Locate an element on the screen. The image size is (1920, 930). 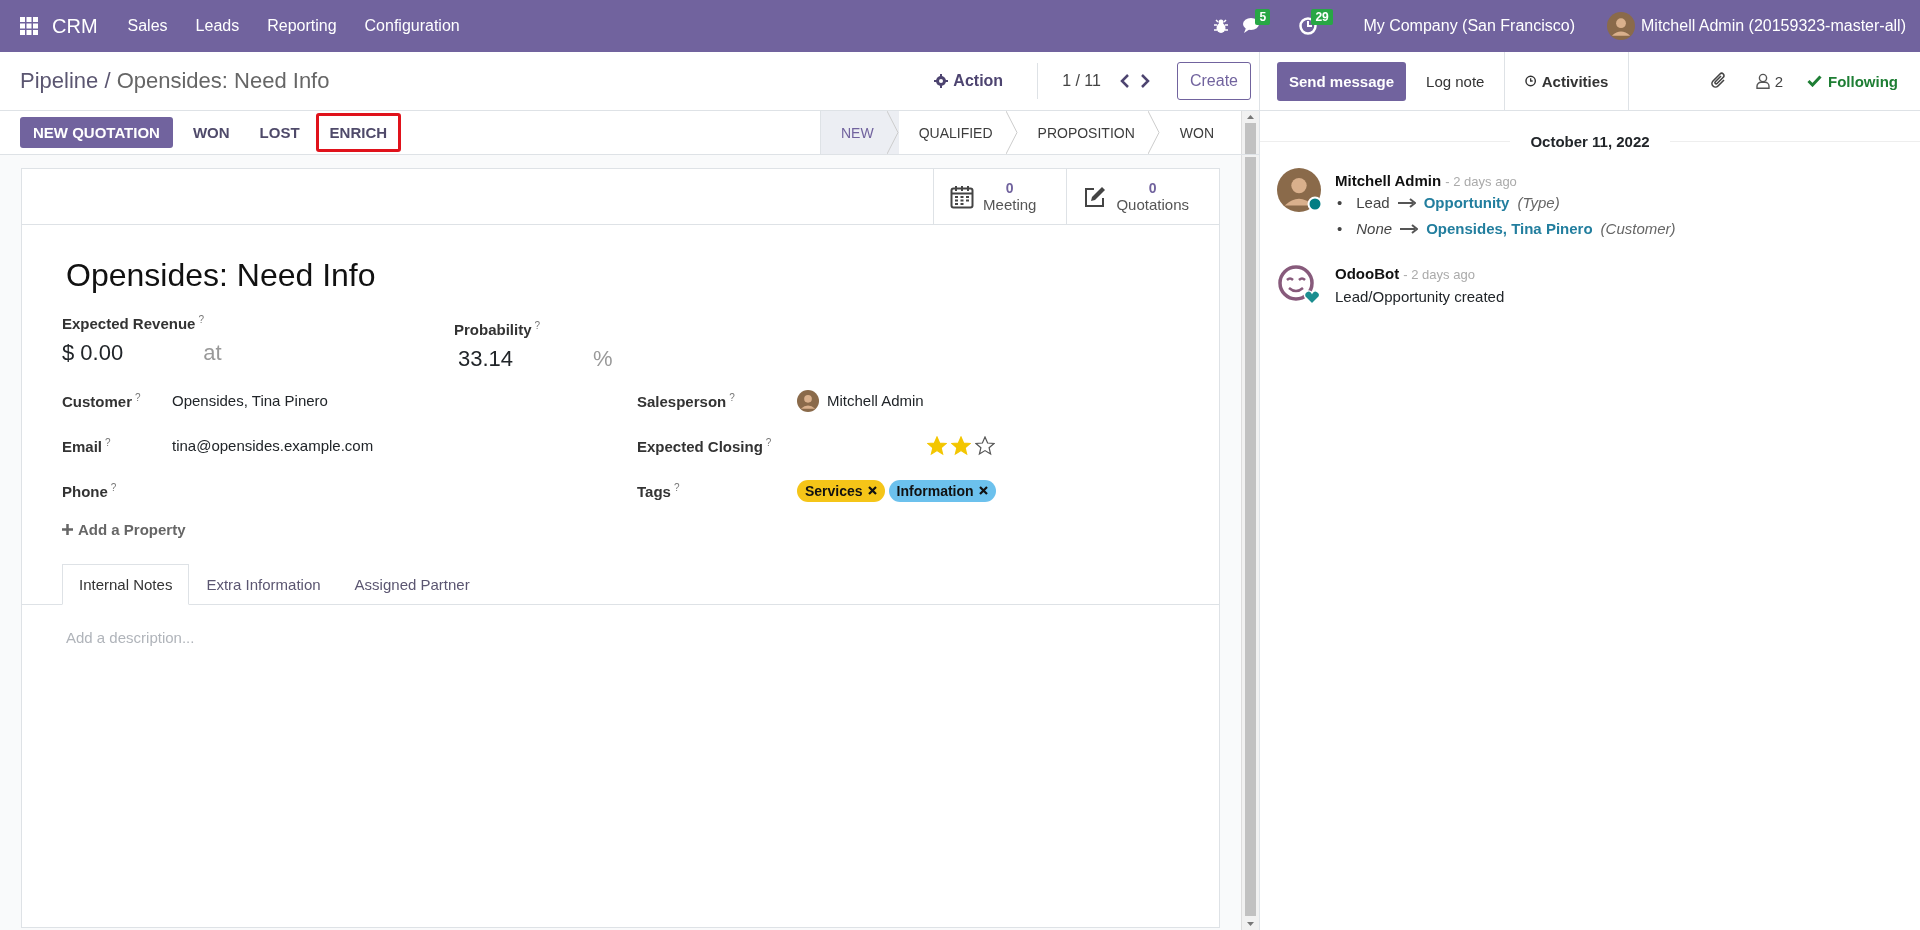
menu-item: Leads is located at coordinates (217, 26).